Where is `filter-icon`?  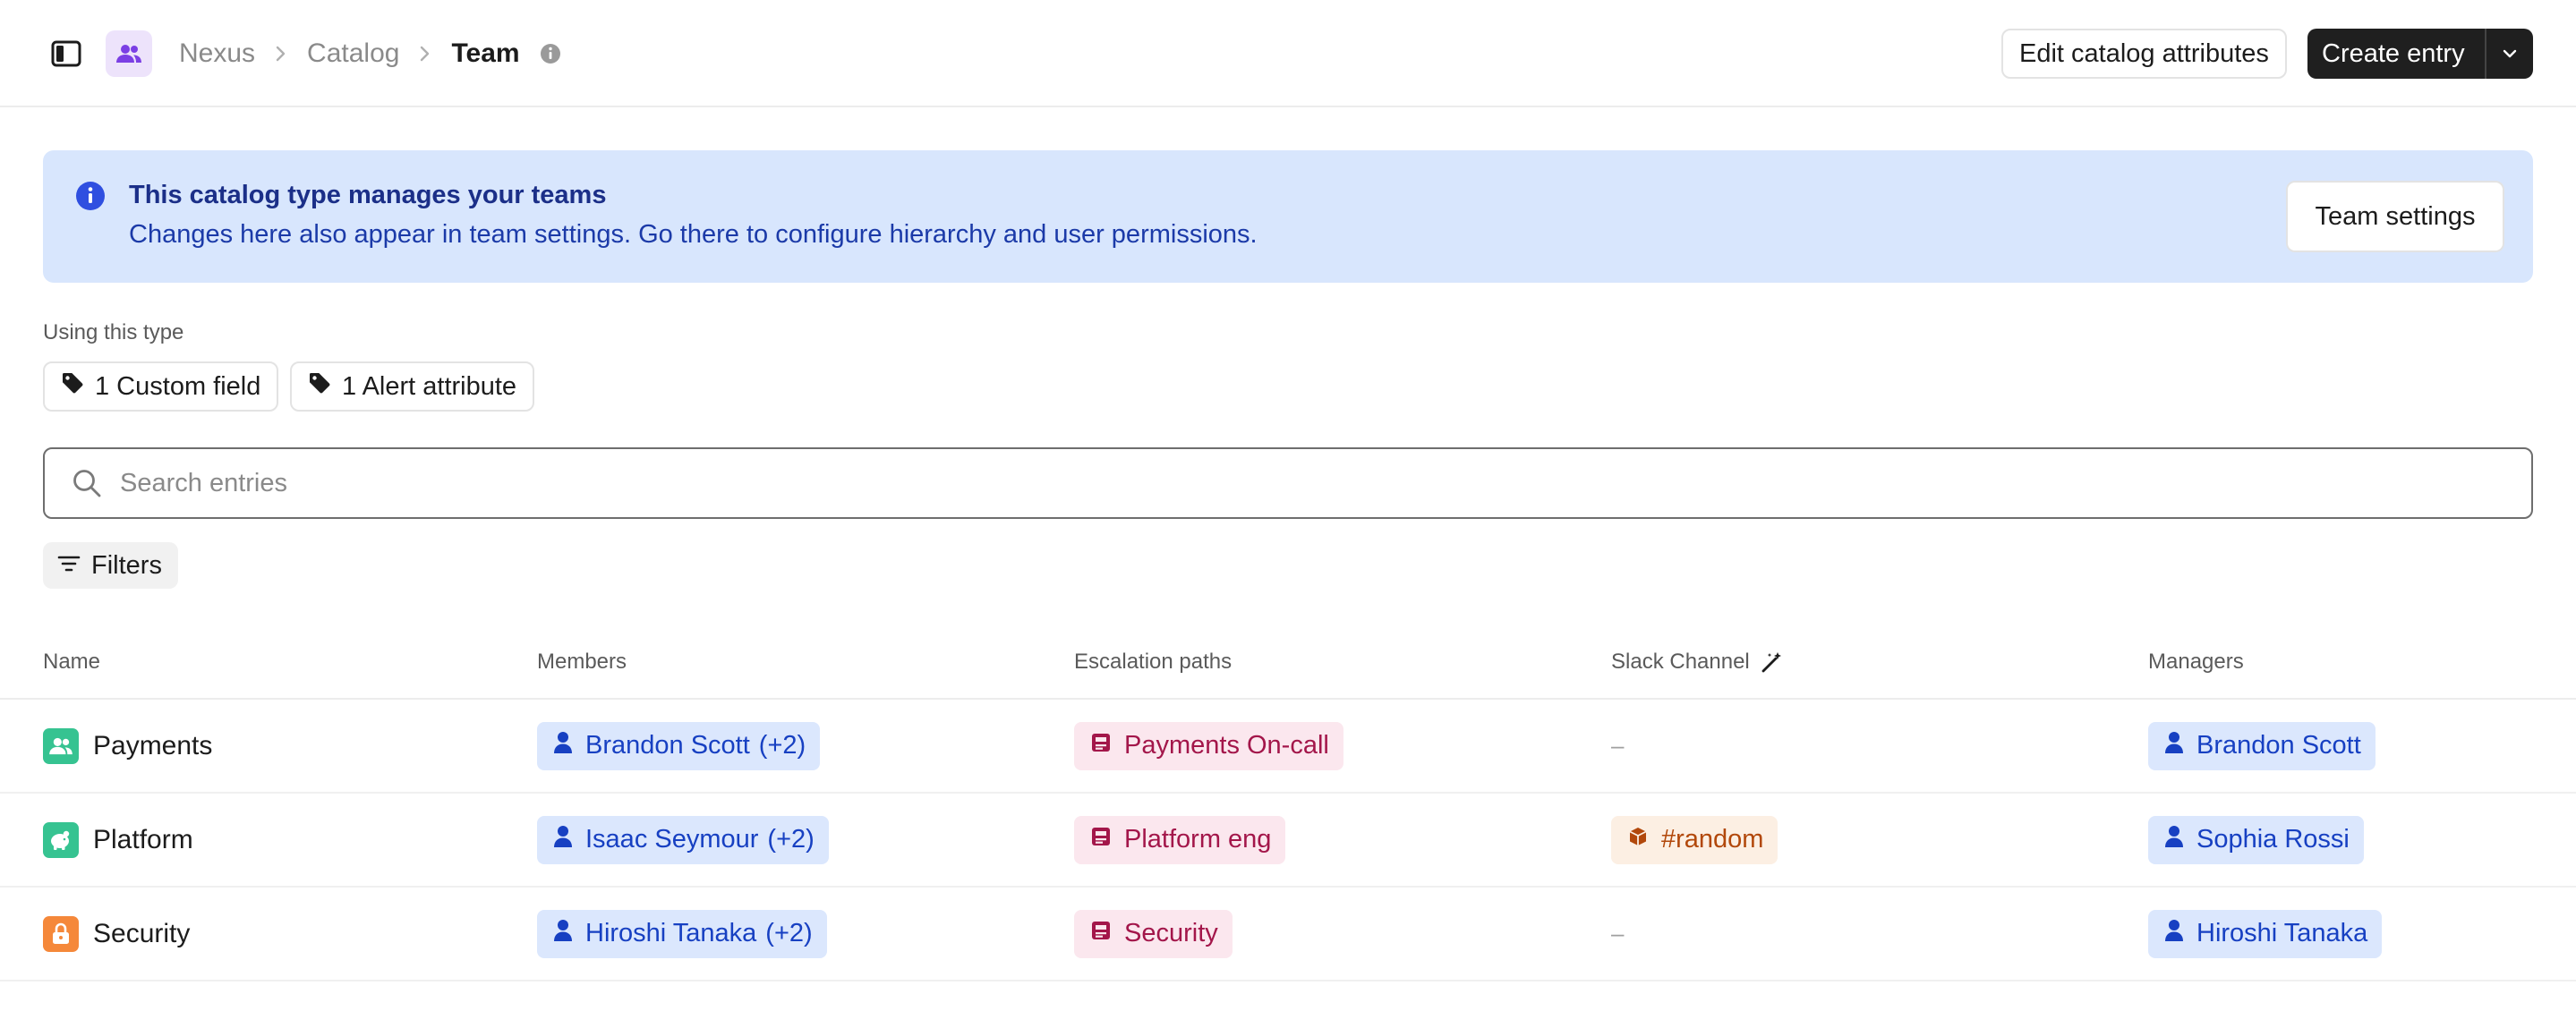 filter-icon is located at coordinates (74, 566).